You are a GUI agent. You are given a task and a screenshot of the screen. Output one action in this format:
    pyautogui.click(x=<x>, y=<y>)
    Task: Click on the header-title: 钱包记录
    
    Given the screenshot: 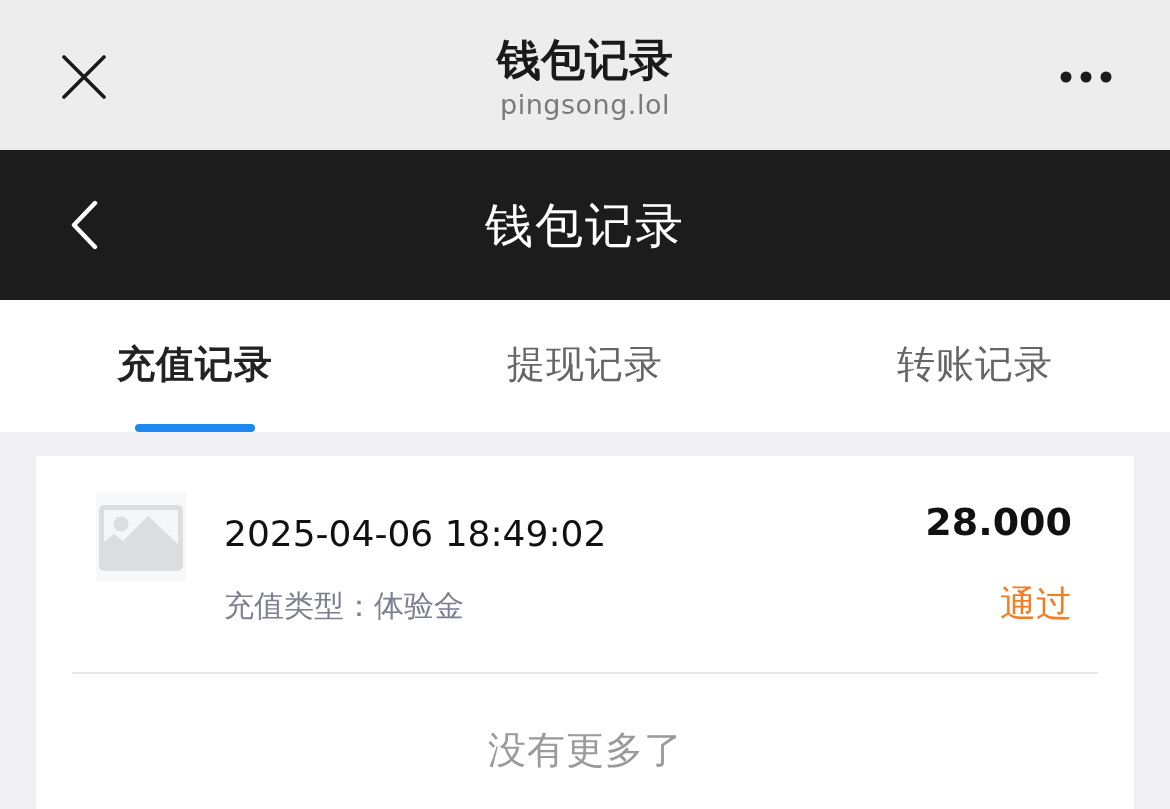 What is the action you would take?
    pyautogui.click(x=585, y=225)
    